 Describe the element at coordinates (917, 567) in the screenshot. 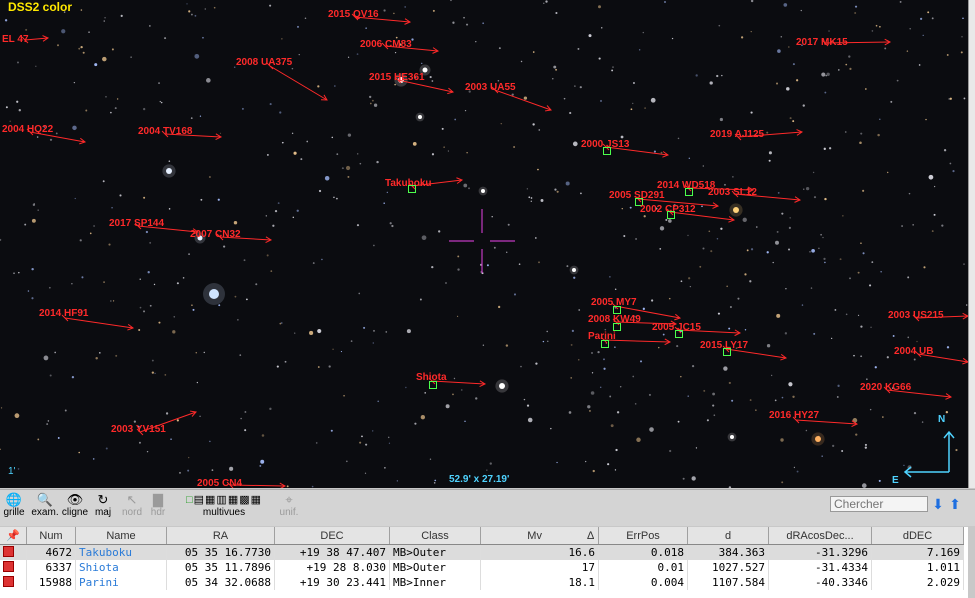

I see `cell-ddec: 1.011` at that location.